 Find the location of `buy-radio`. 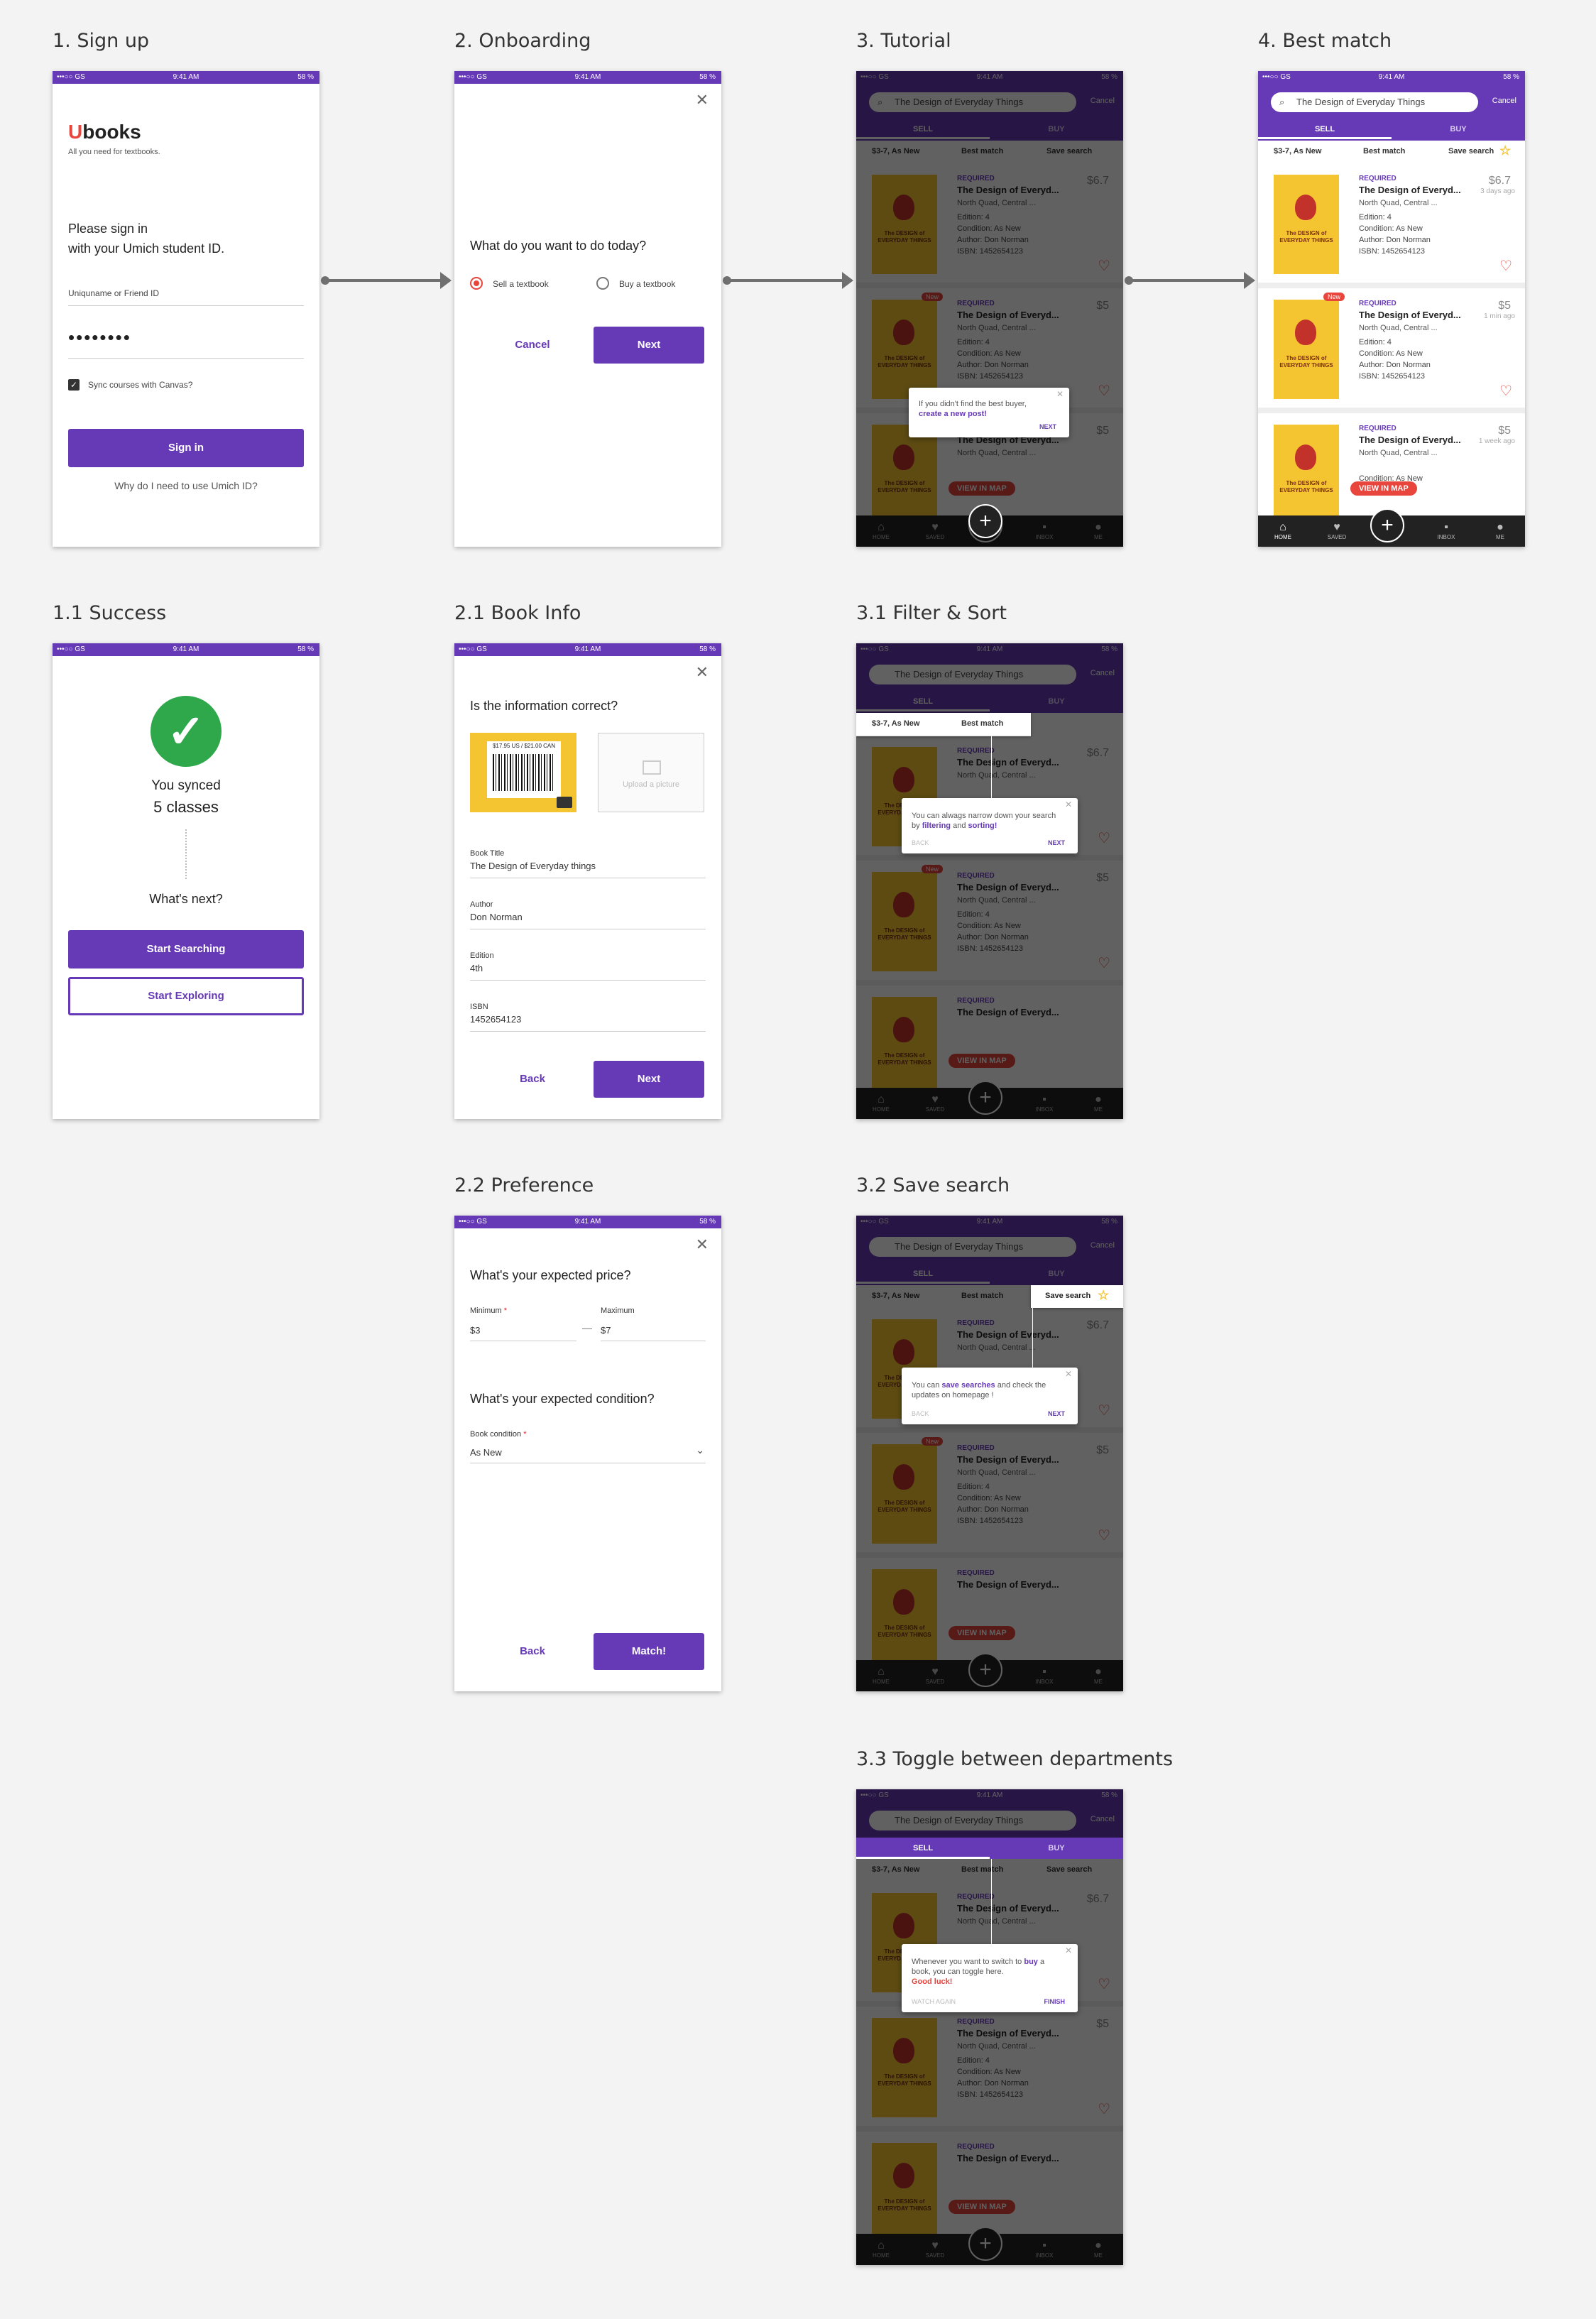

buy-radio is located at coordinates (602, 283).